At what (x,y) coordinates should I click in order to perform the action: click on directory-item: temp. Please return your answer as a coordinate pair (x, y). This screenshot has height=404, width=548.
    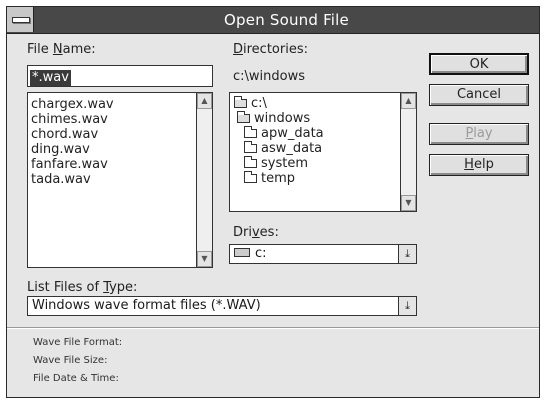
    Looking at the image, I should click on (323, 178).